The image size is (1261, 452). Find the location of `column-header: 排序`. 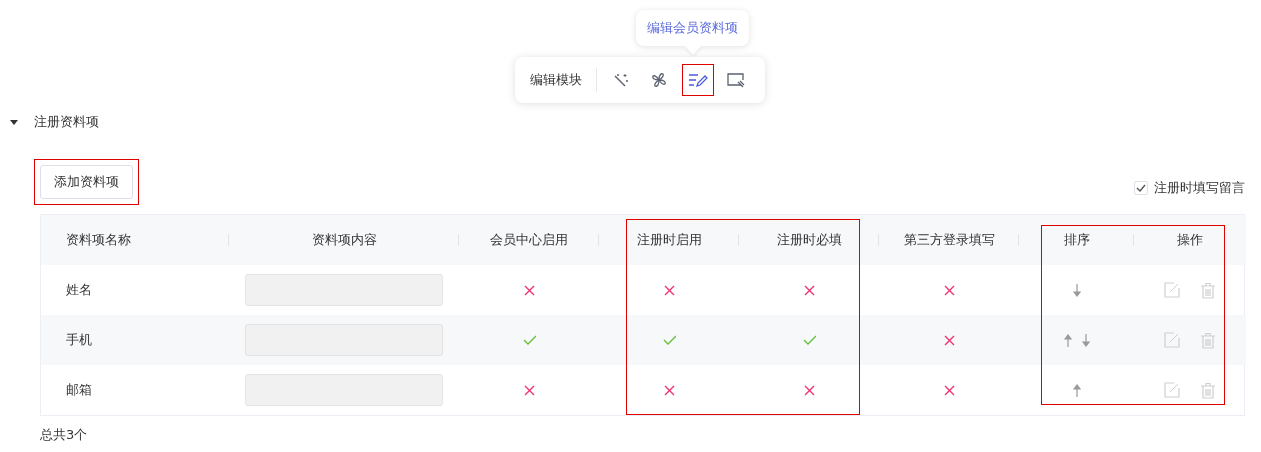

column-header: 排序 is located at coordinates (1076, 240).